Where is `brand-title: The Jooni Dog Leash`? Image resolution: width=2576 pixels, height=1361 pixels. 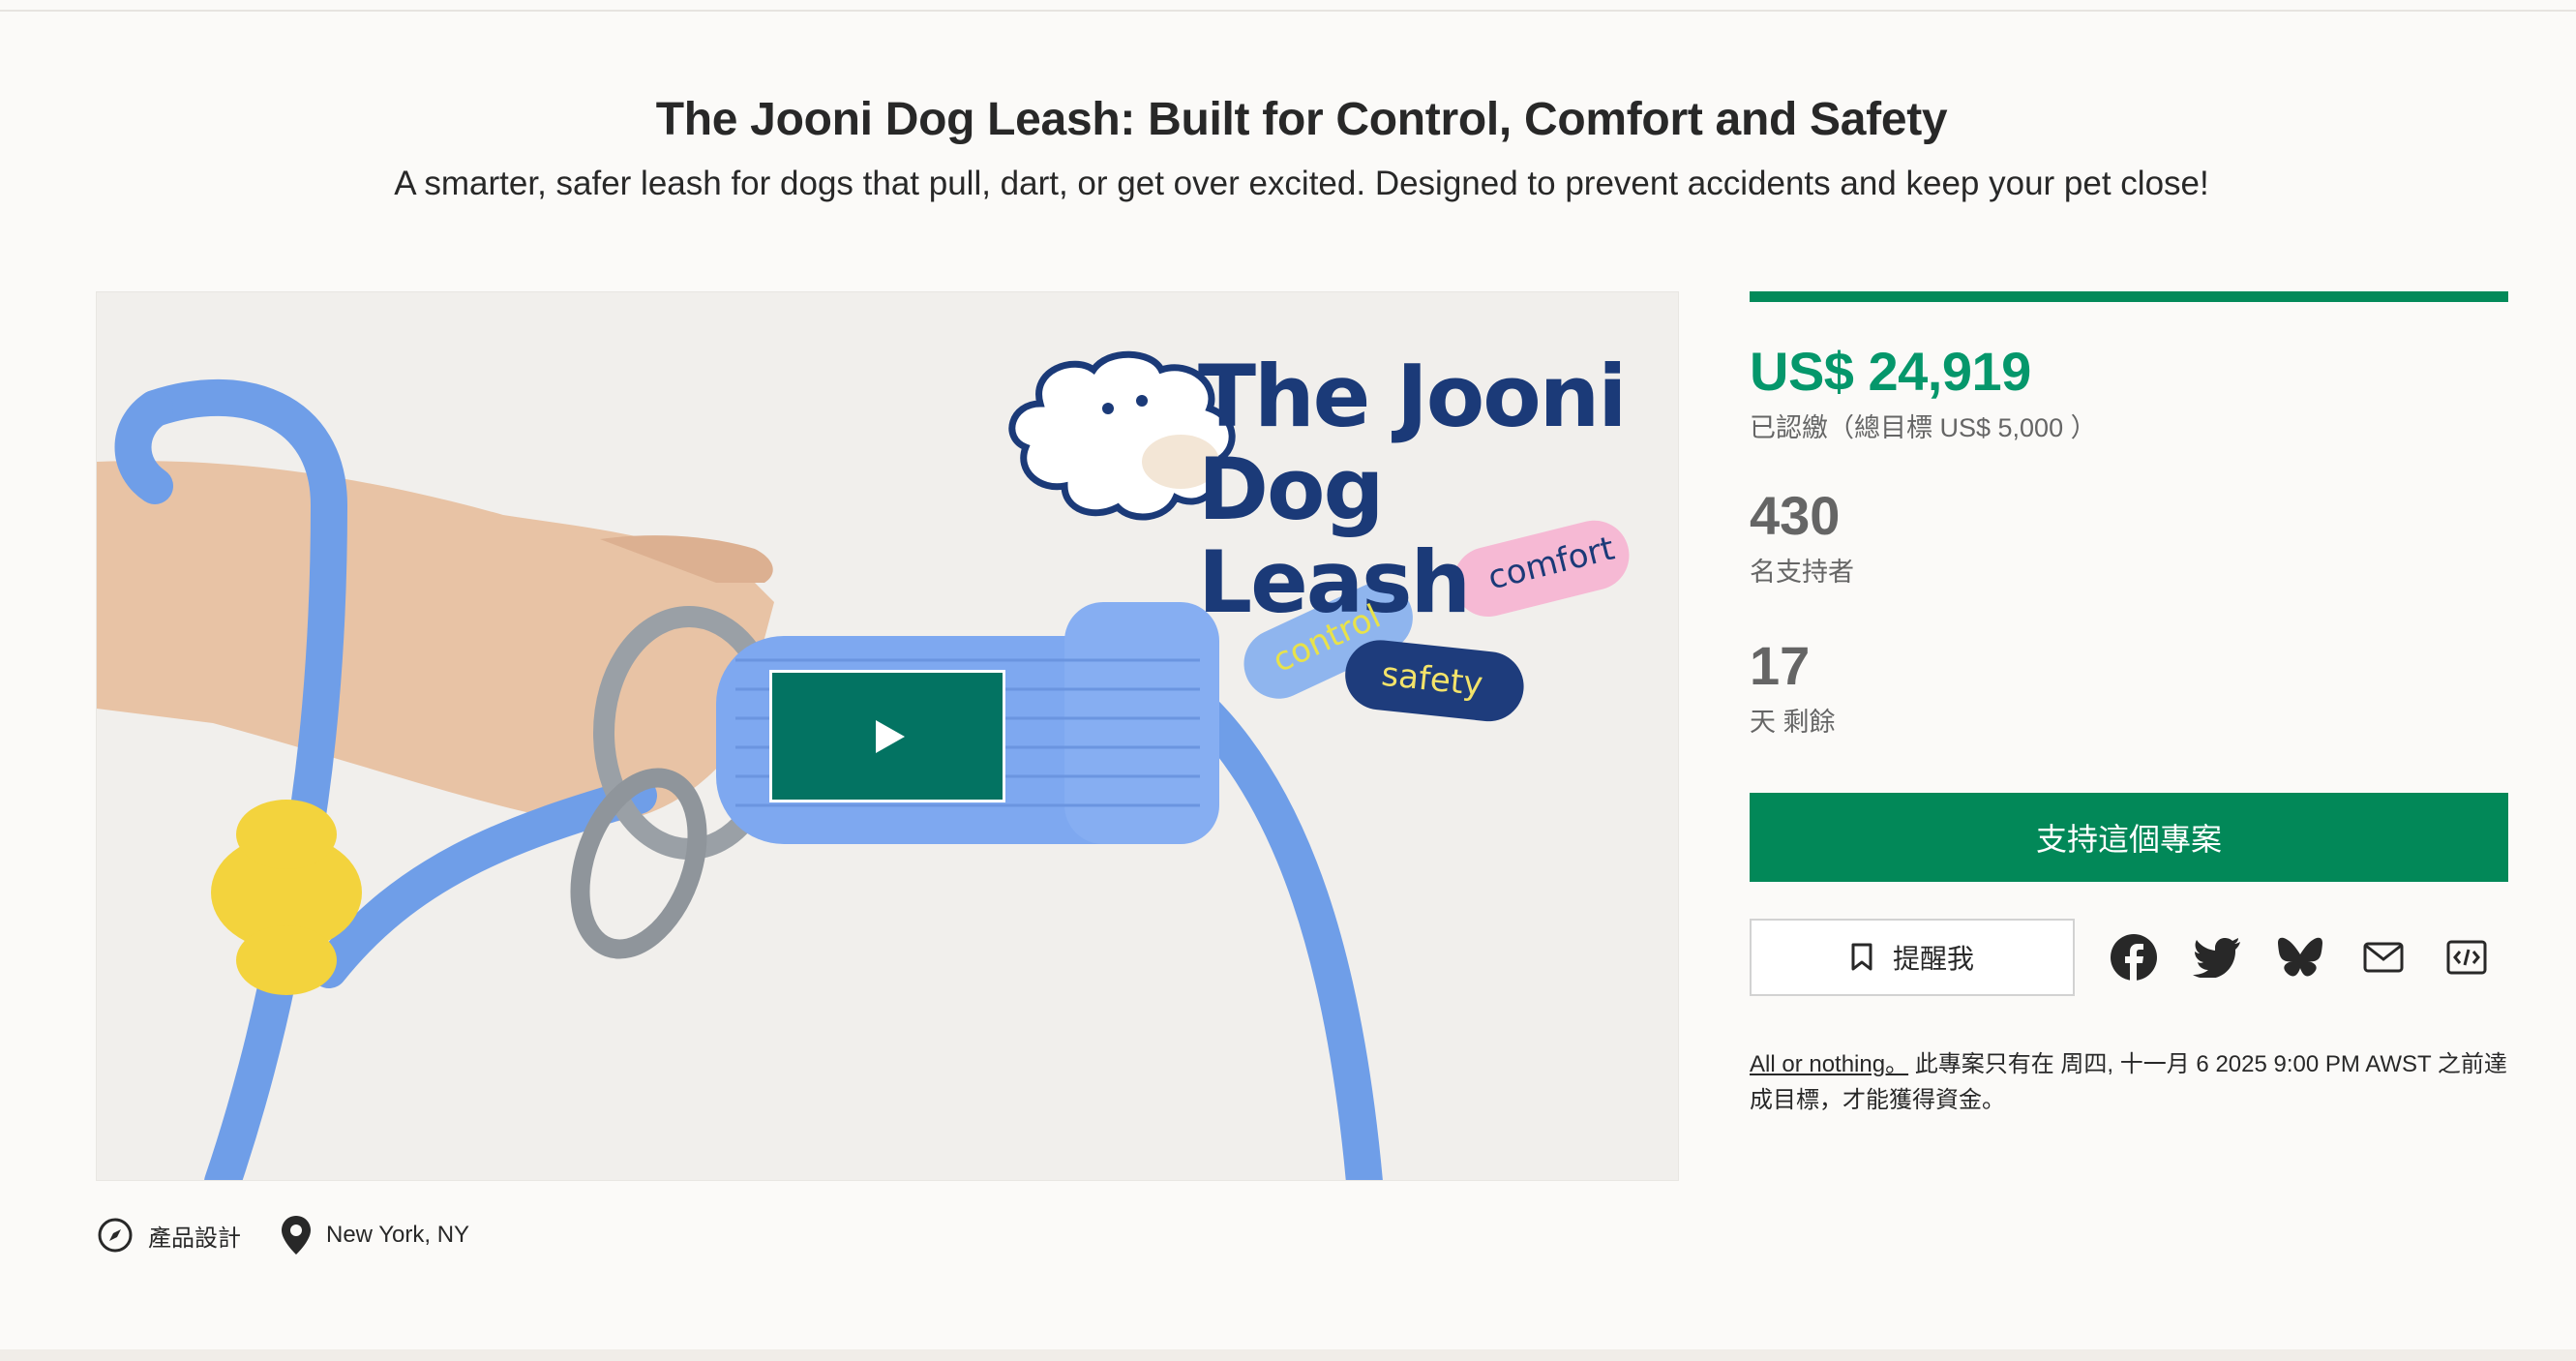
brand-title: The Jooni Dog Leash is located at coordinates (1438, 489).